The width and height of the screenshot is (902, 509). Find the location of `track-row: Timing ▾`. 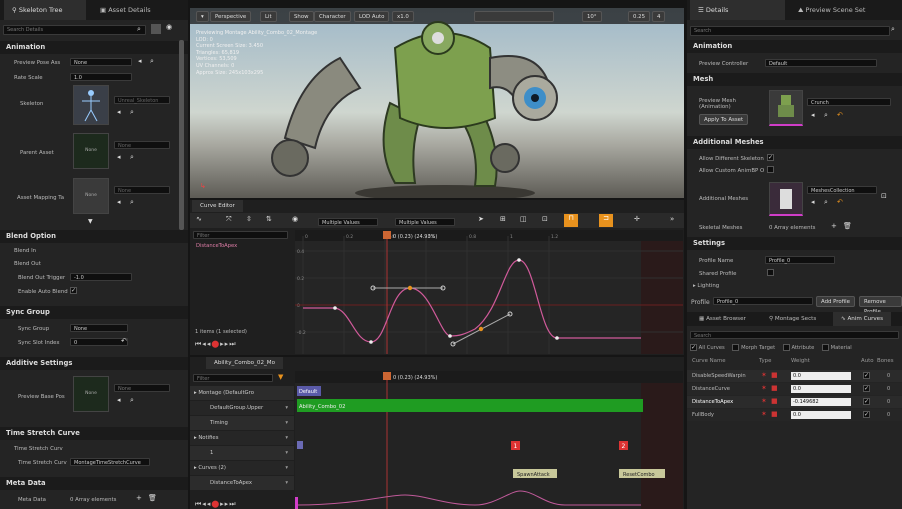

track-row: Timing ▾ is located at coordinates (242, 423).